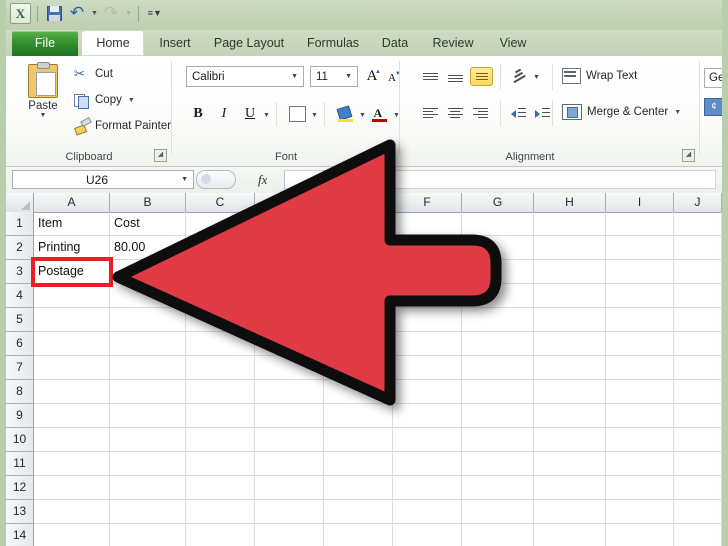 The image size is (728, 546). Describe the element at coordinates (379, 114) in the screenshot. I see `font-color-button: A` at that location.